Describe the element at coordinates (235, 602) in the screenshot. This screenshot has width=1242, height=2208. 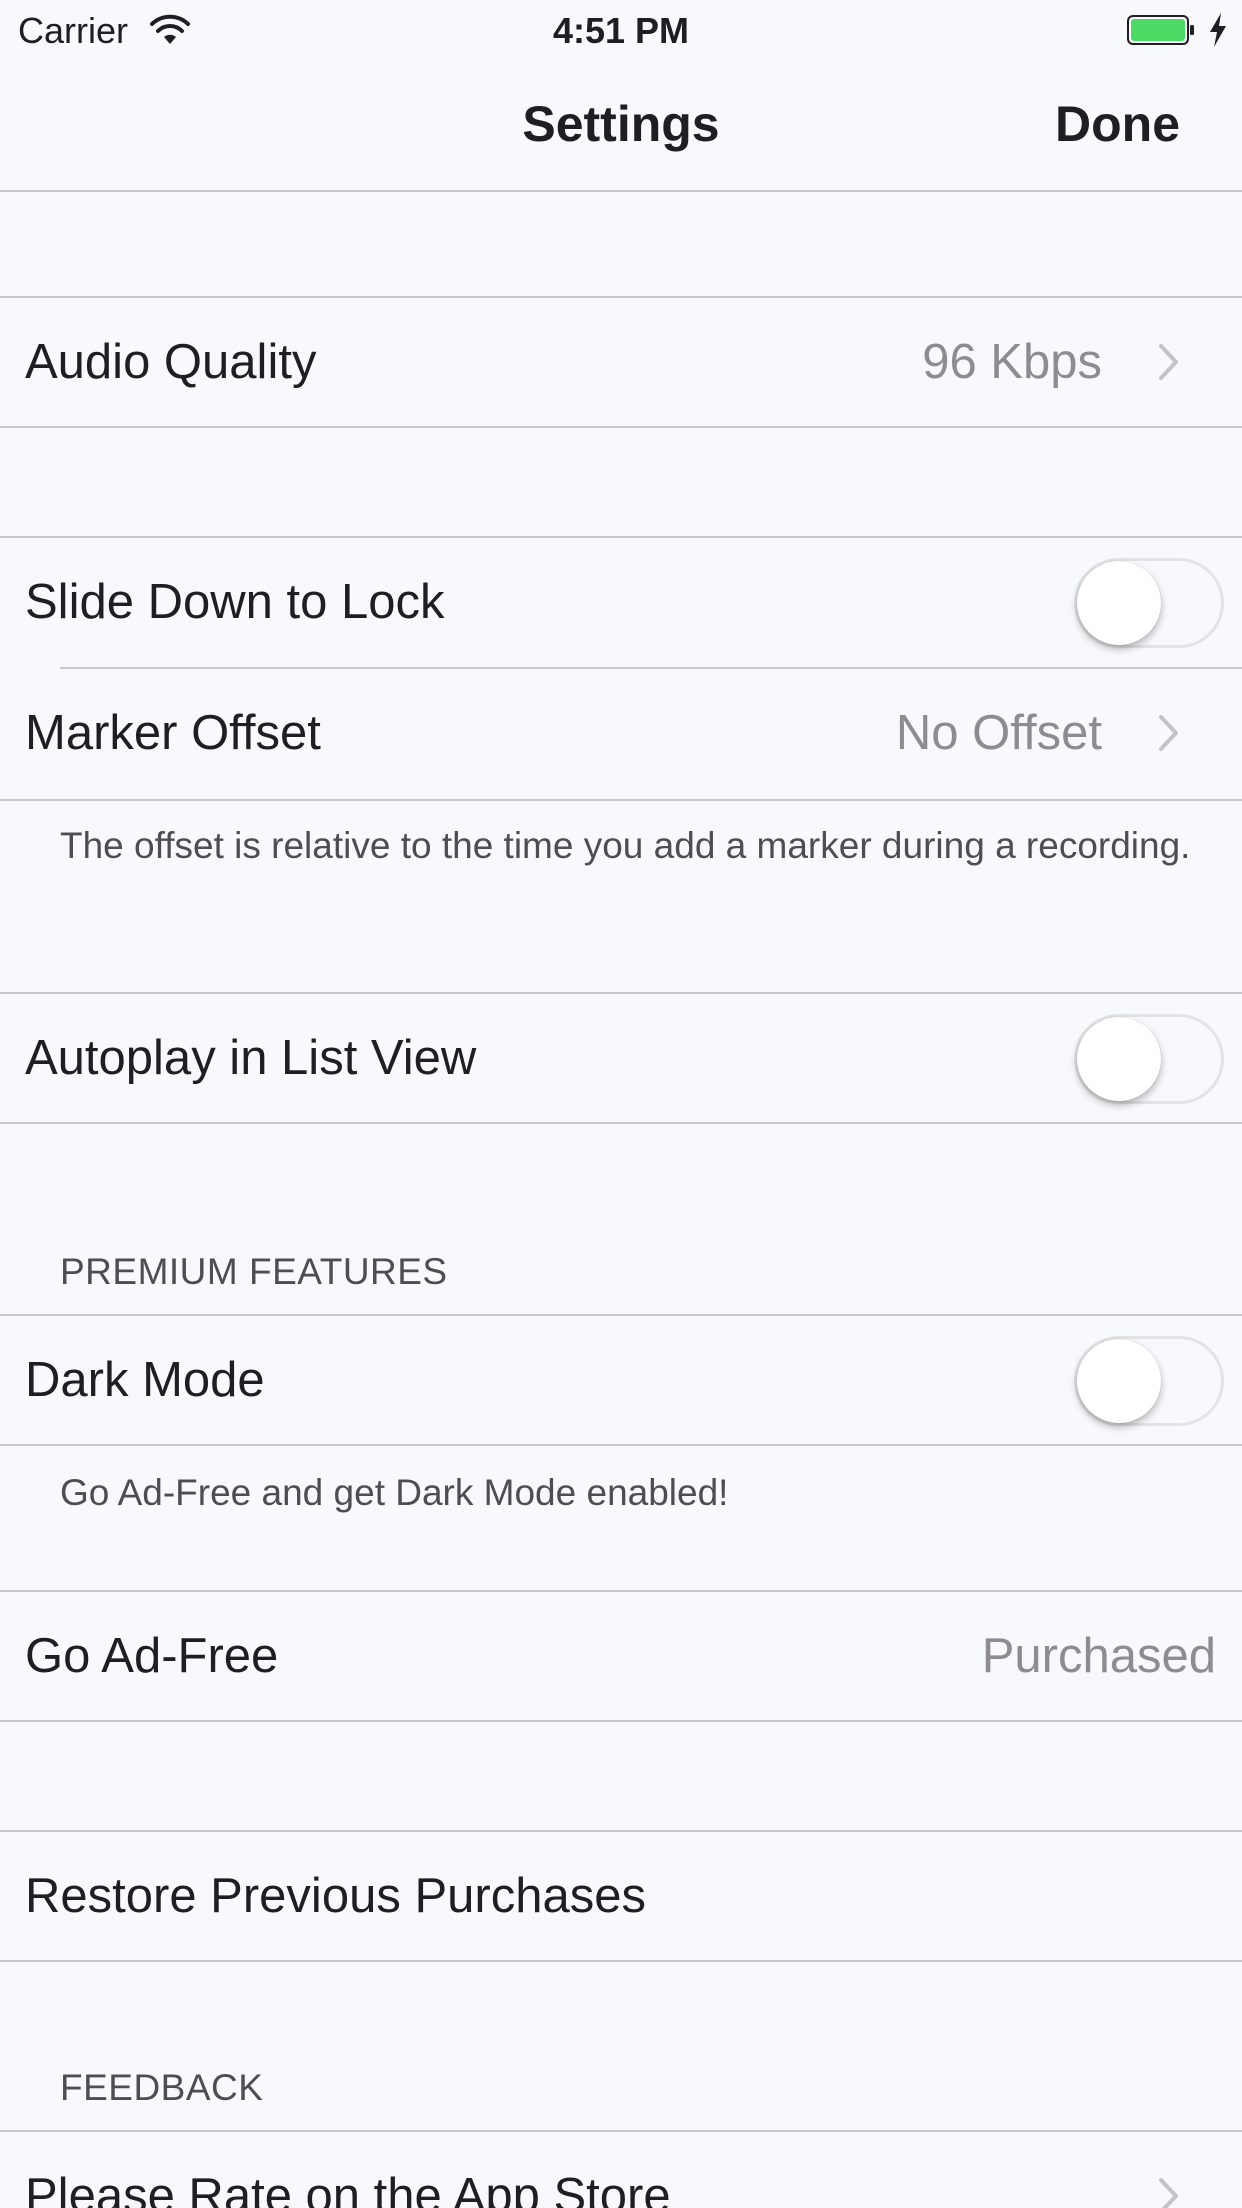
I see `slide-down-lock-label: Slide Down to Lock` at that location.